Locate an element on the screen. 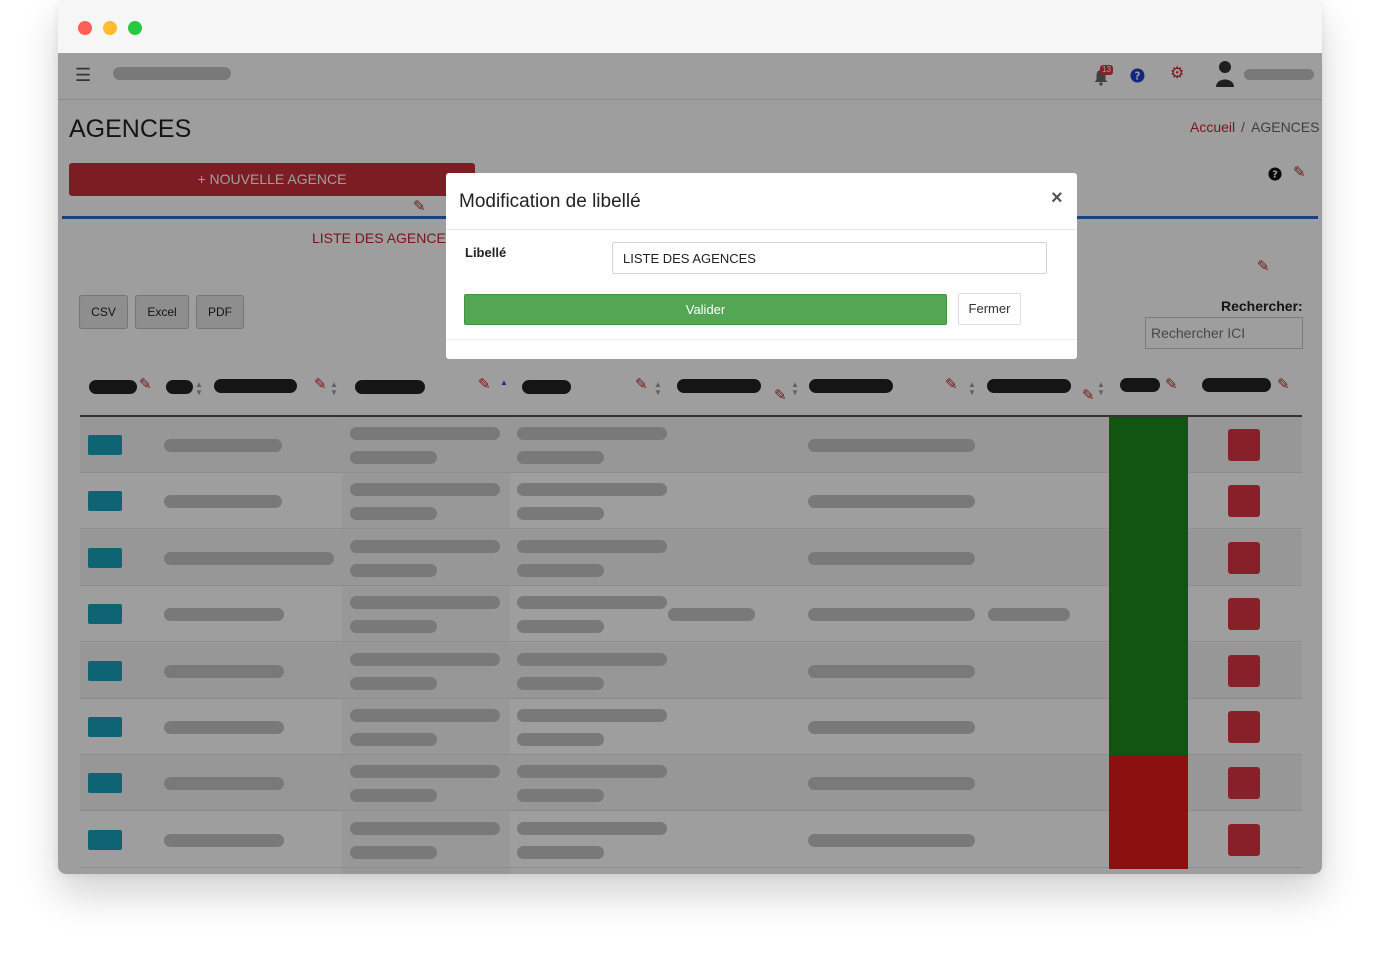 The width and height of the screenshot is (1380, 954). close-window-icon is located at coordinates (85, 28).